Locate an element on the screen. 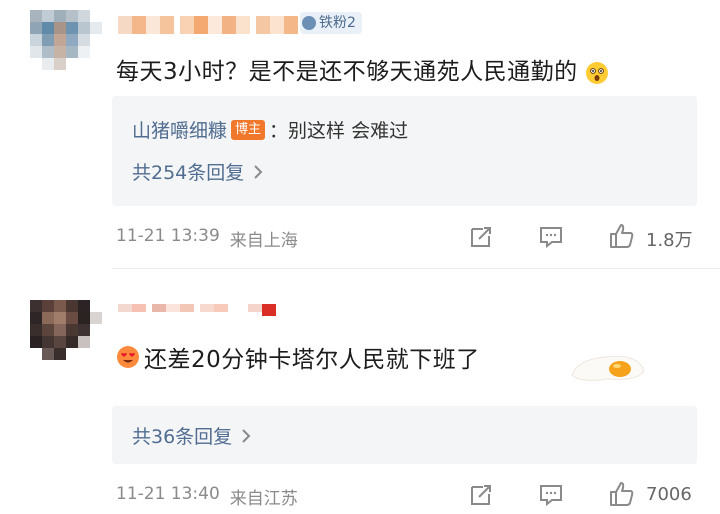 The height and width of the screenshot is (514, 720). blogger-badge: 博主 is located at coordinates (248, 129).